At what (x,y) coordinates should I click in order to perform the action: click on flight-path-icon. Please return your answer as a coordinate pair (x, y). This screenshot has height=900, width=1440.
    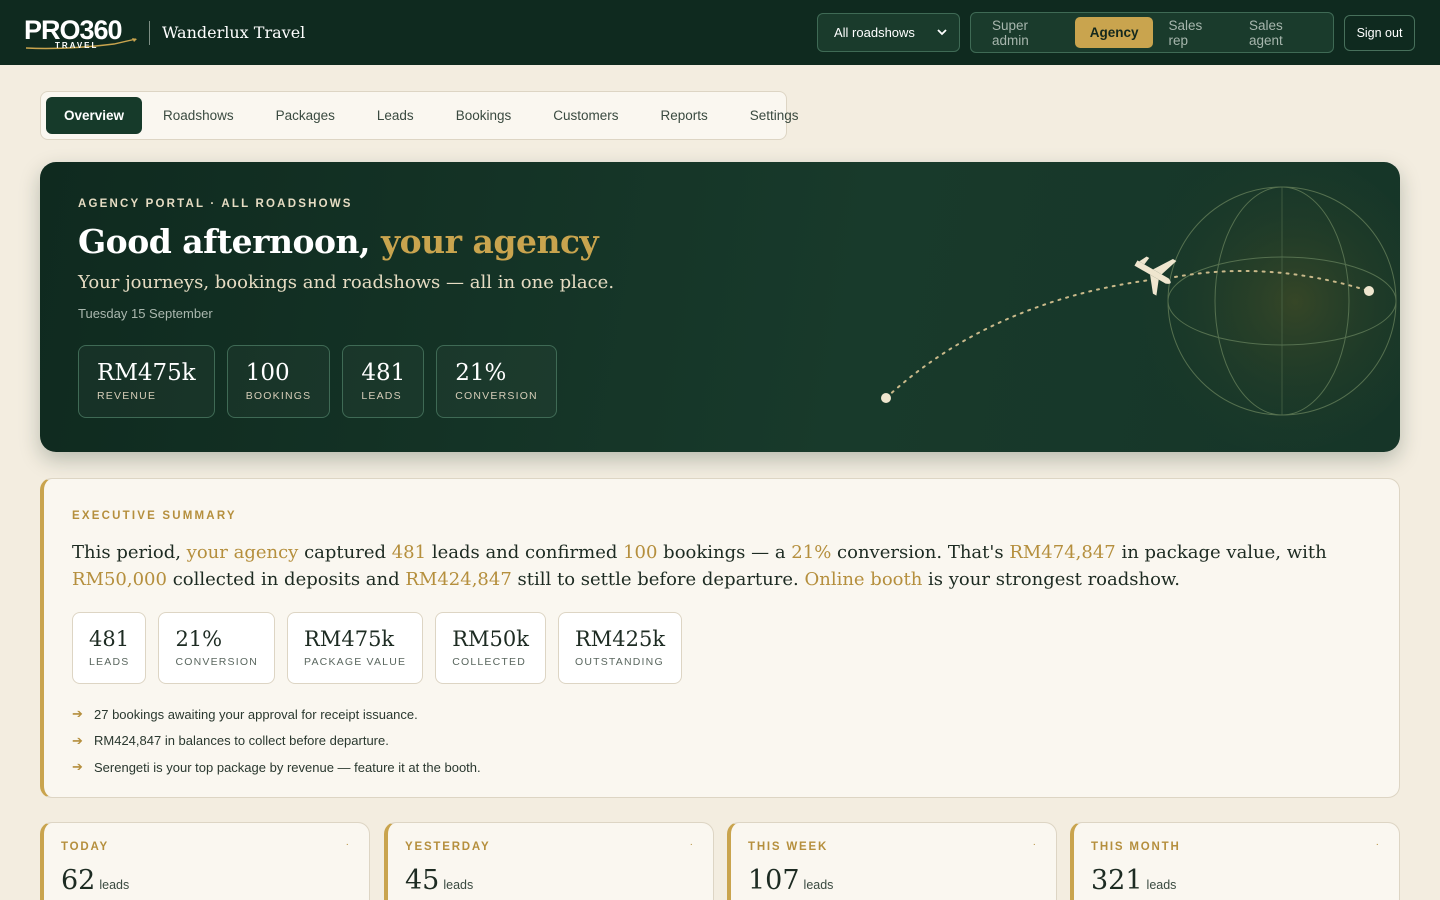
    Looking at the image, I should click on (1127, 329).